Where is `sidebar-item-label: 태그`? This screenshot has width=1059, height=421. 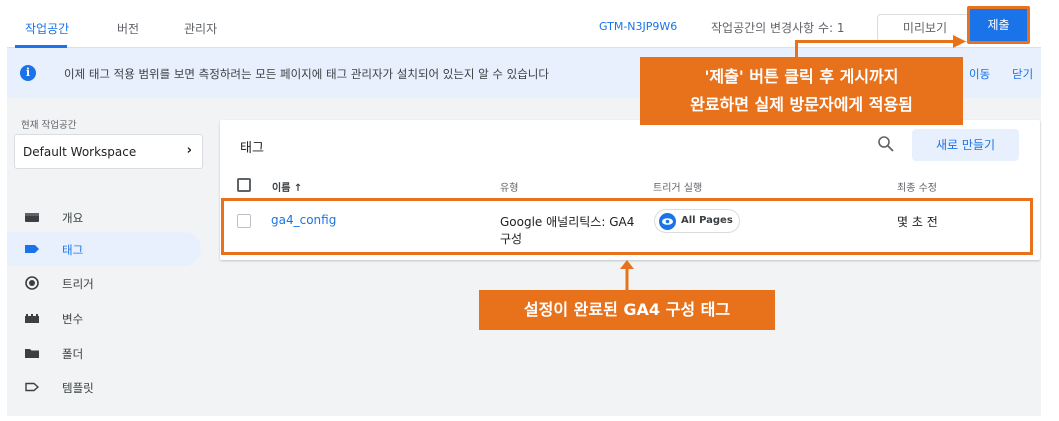 sidebar-item-label: 태그 is located at coordinates (73, 250).